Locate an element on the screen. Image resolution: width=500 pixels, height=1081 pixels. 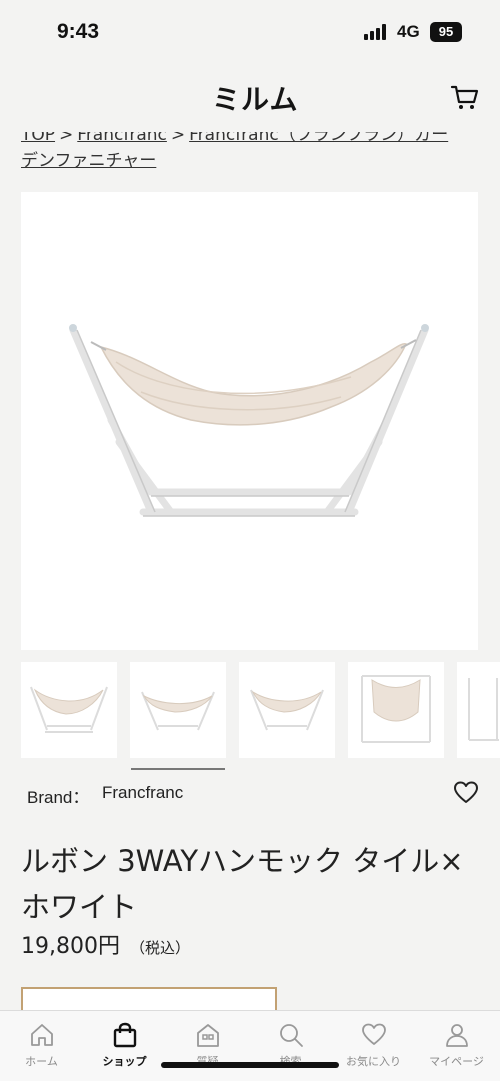
hammock-illustration is located at coordinates (249, 420).